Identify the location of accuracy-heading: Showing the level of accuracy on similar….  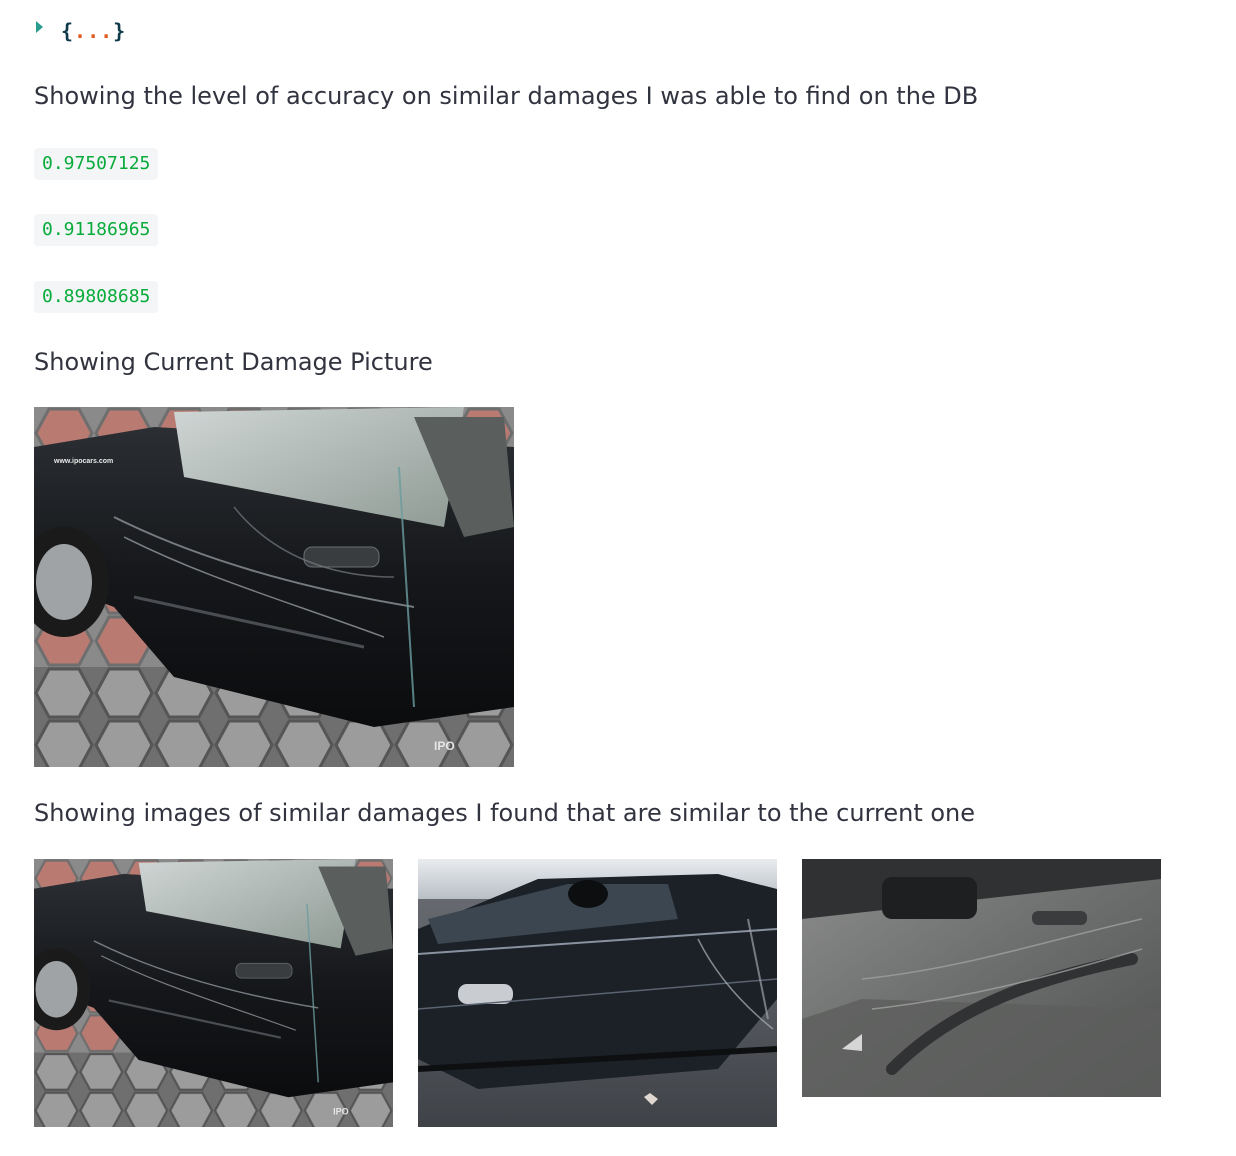
(506, 96).